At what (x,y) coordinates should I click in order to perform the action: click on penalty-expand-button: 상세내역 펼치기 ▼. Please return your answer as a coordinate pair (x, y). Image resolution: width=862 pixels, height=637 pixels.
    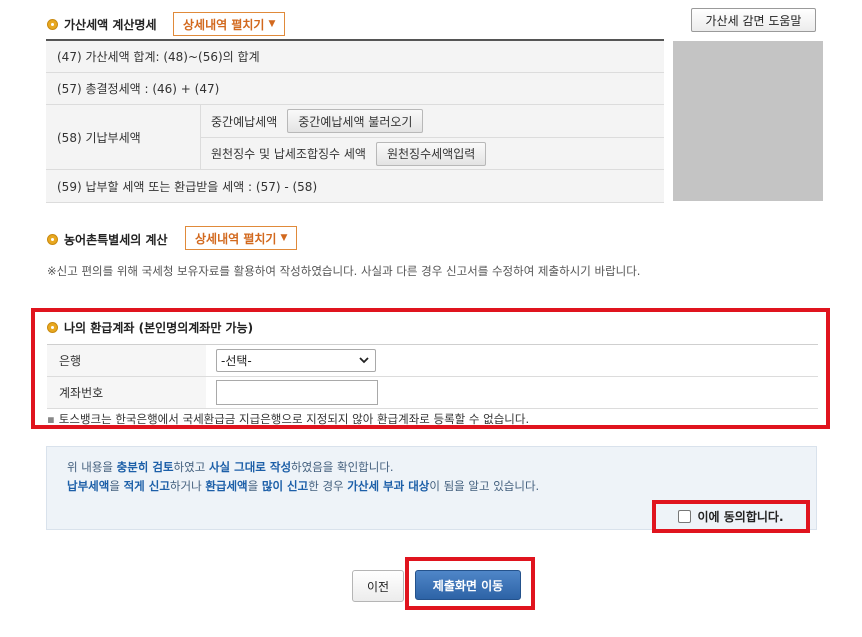
    Looking at the image, I should click on (229, 24).